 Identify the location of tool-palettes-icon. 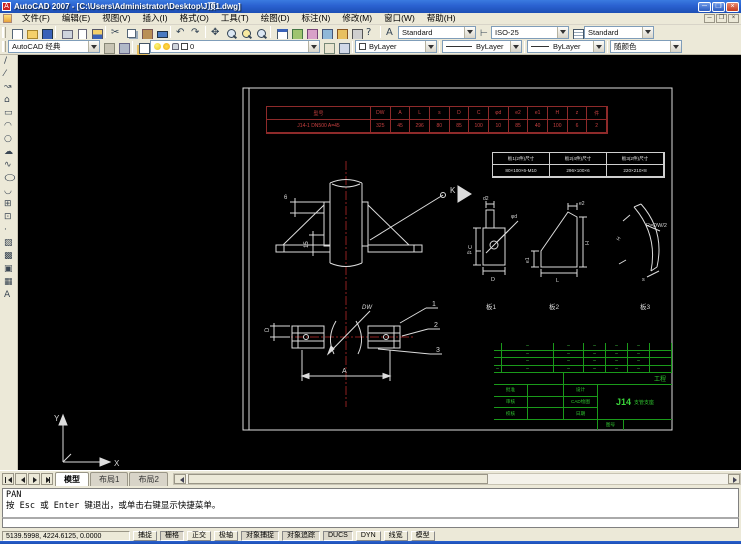
(310, 33).